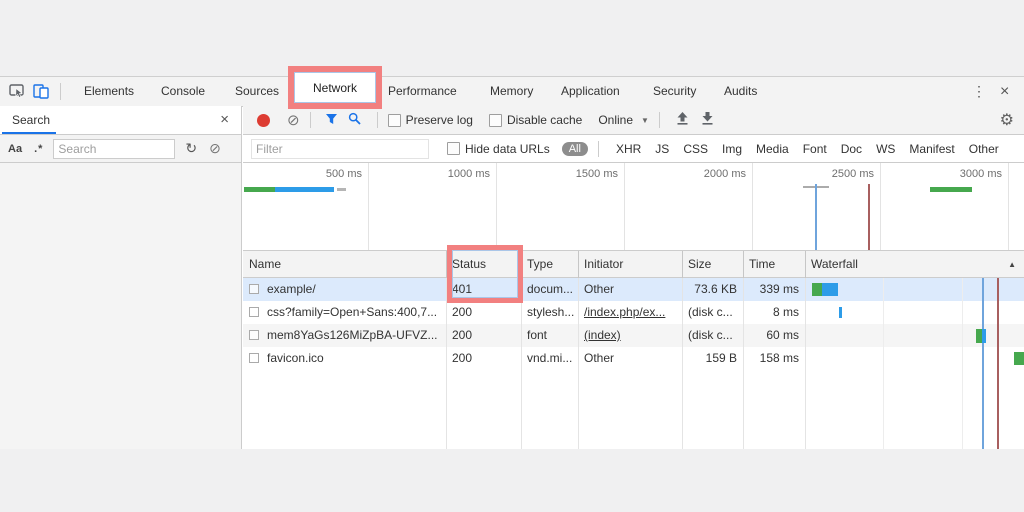 This screenshot has height=512, width=1024. I want to click on clear-network-log-icon: ⊘, so click(293, 120).